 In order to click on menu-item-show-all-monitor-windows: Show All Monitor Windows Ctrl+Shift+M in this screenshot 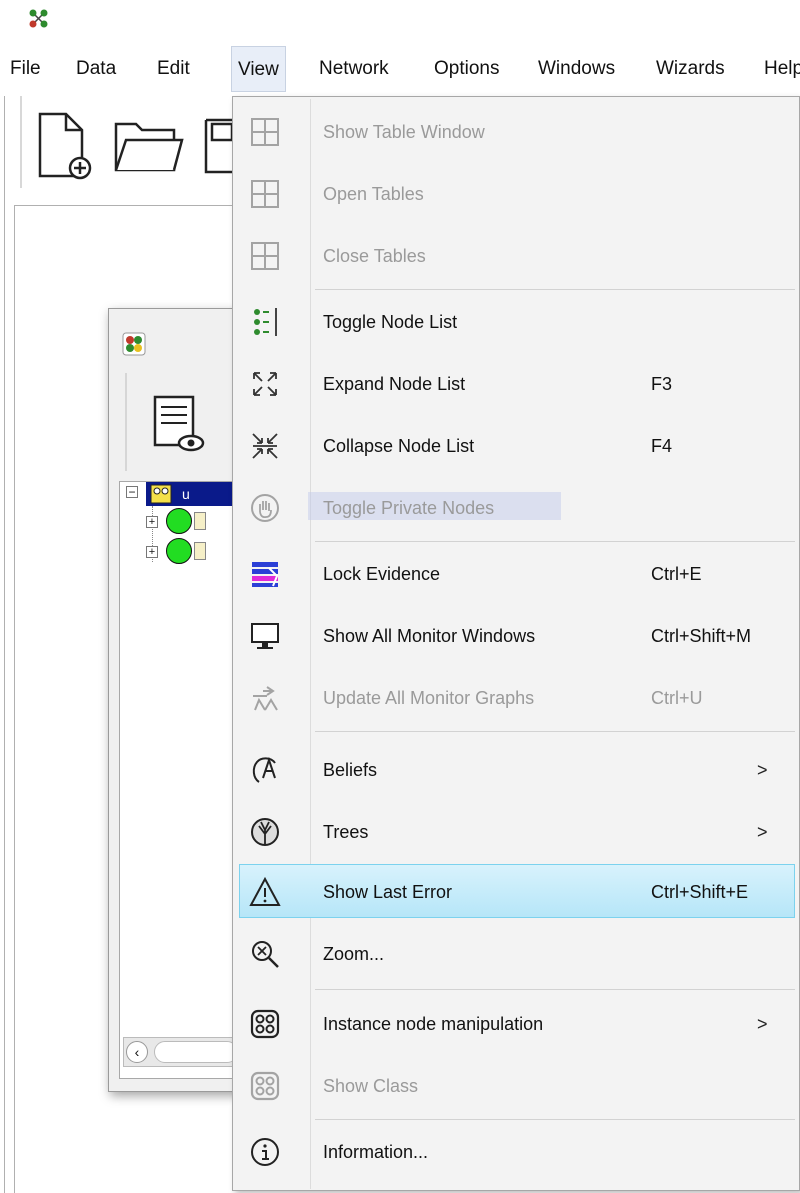, I will do `click(516, 636)`.